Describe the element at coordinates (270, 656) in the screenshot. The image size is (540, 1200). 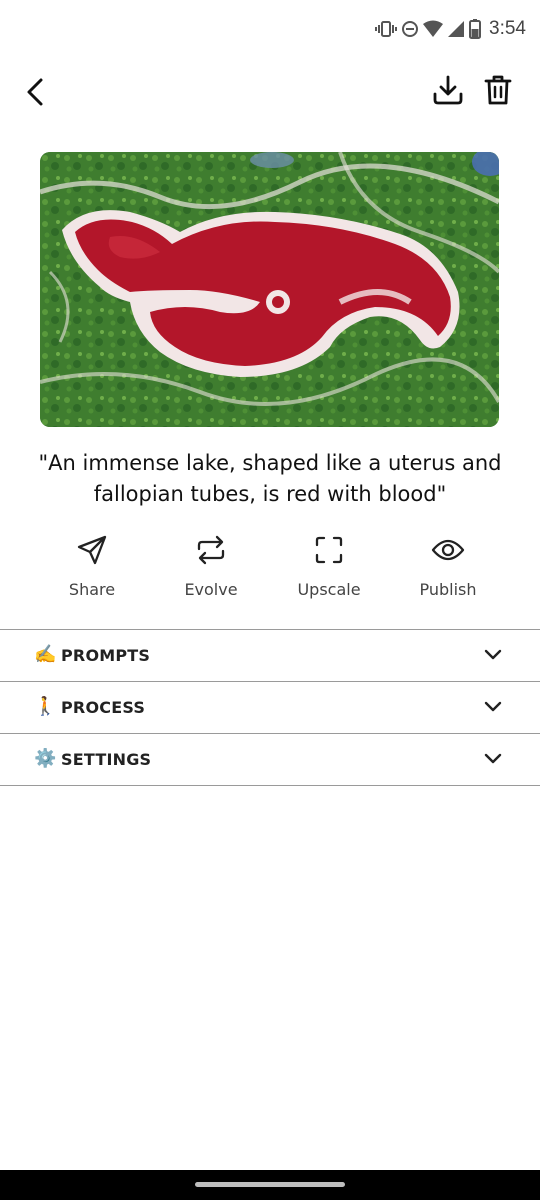
I see `section-prompts: ✍️ PROMPTS` at that location.